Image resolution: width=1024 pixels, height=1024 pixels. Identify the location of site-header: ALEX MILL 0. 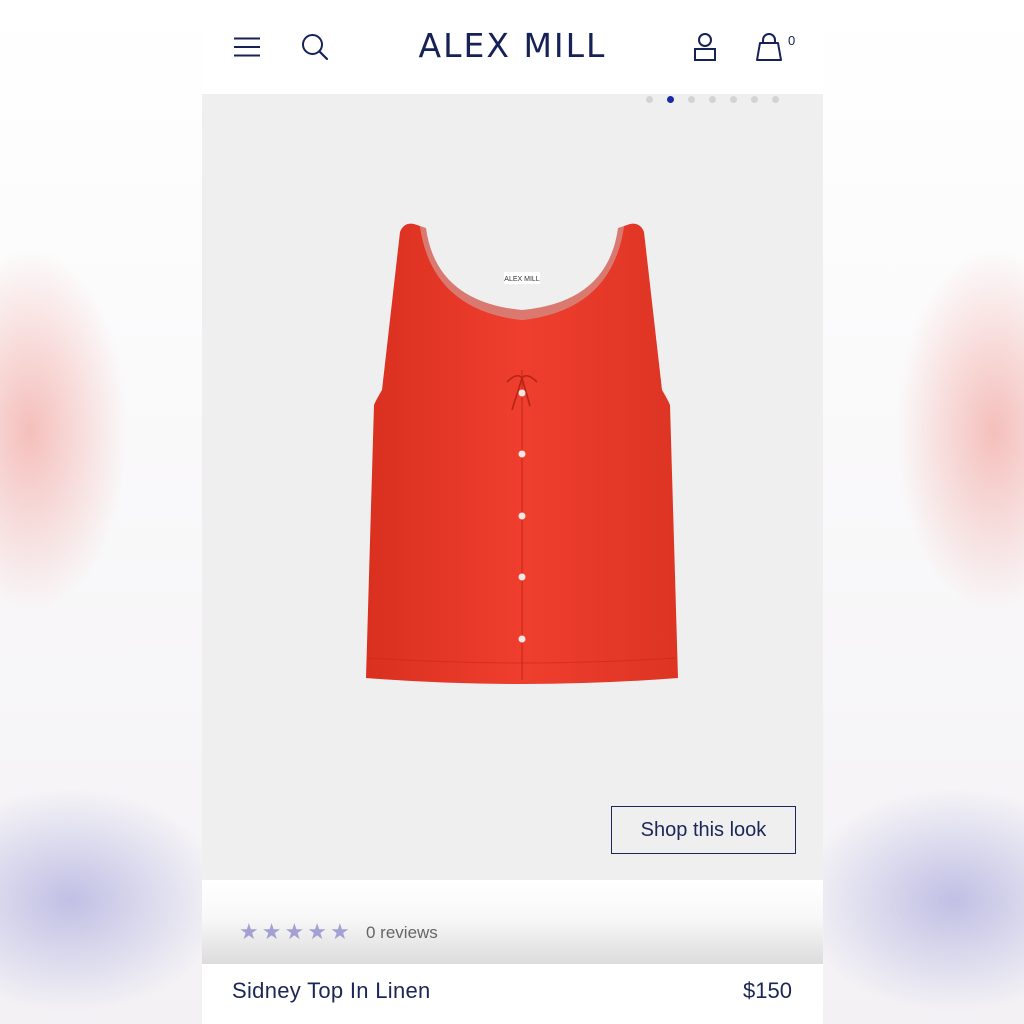
(512, 47).